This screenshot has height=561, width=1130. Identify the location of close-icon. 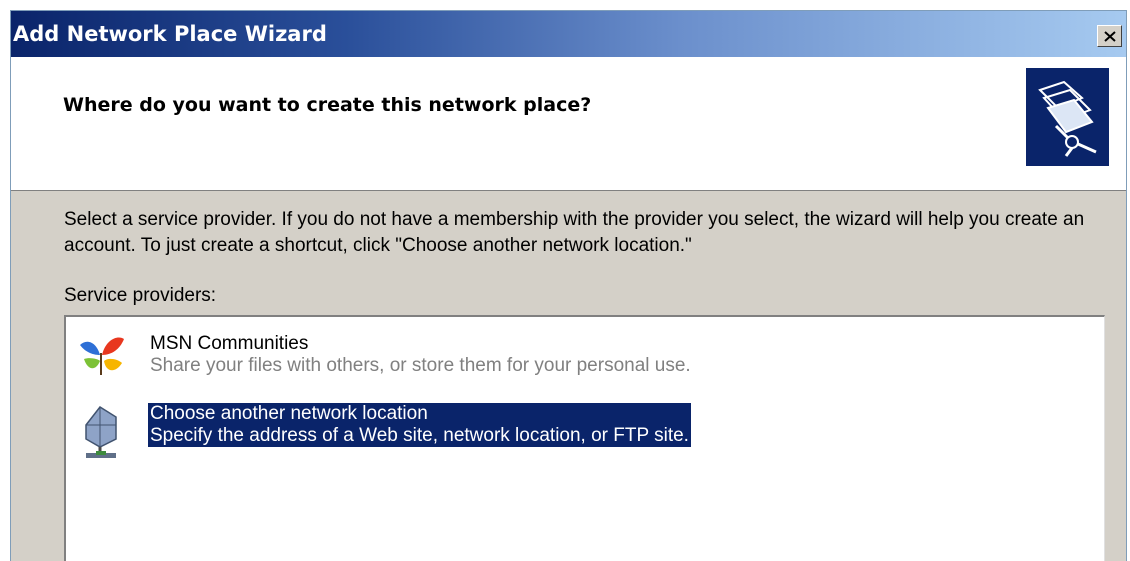
(1110, 36).